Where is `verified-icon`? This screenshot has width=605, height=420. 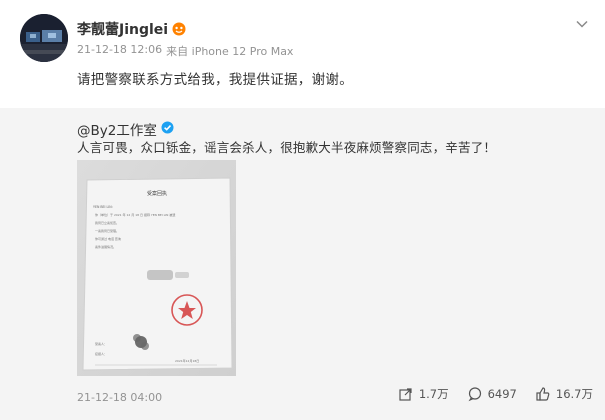 verified-icon is located at coordinates (167, 129).